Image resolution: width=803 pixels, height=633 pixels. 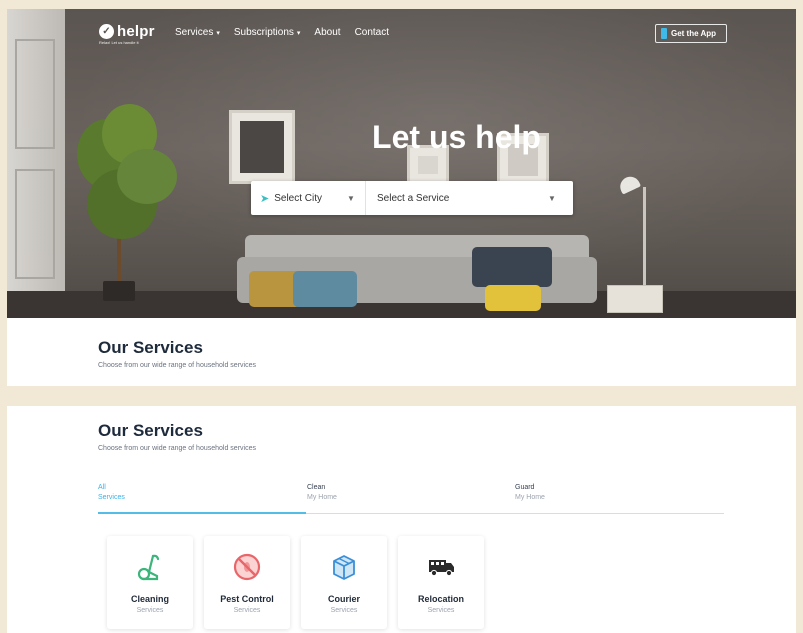 What do you see at coordinates (344, 567) in the screenshot?
I see `box-icon` at bounding box center [344, 567].